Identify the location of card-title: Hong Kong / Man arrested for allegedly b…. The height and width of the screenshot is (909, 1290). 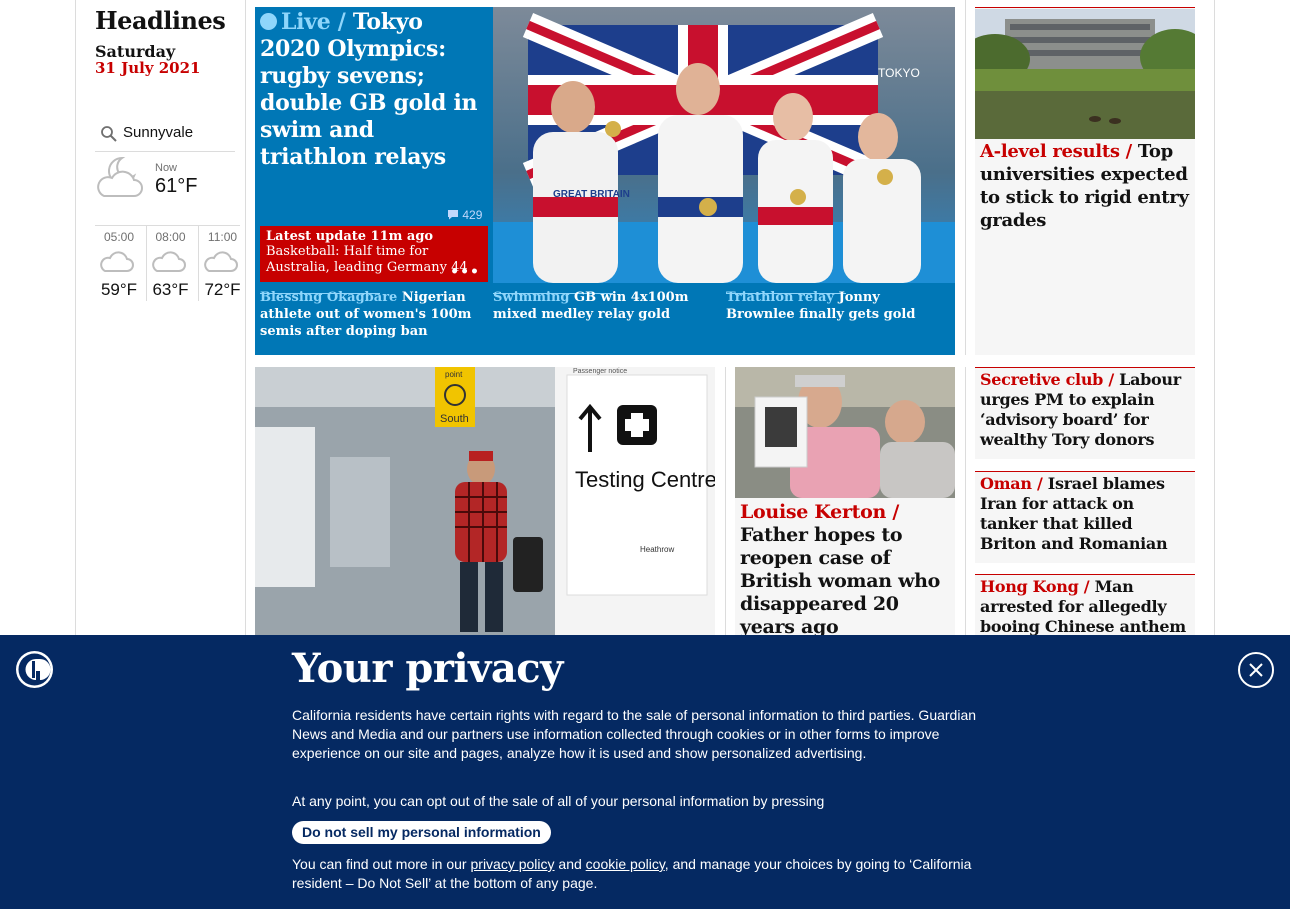
(1085, 606).